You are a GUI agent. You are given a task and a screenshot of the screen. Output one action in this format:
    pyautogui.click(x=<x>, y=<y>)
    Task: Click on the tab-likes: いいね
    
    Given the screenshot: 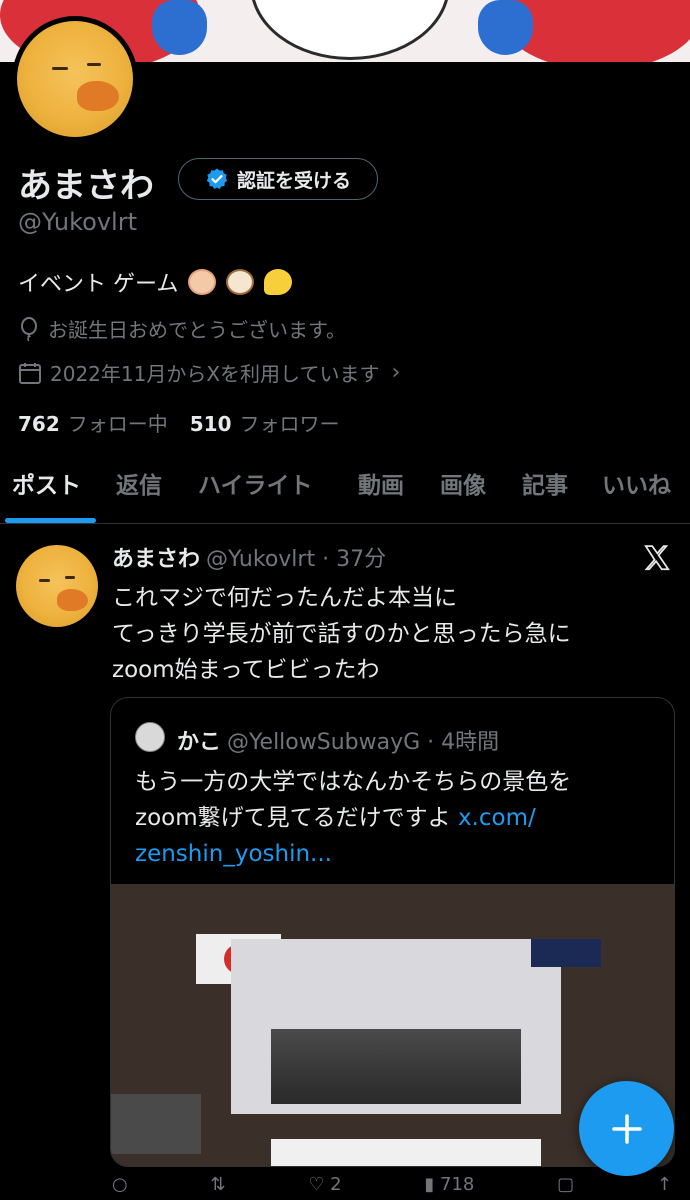 What is the action you would take?
    pyautogui.click(x=636, y=495)
    